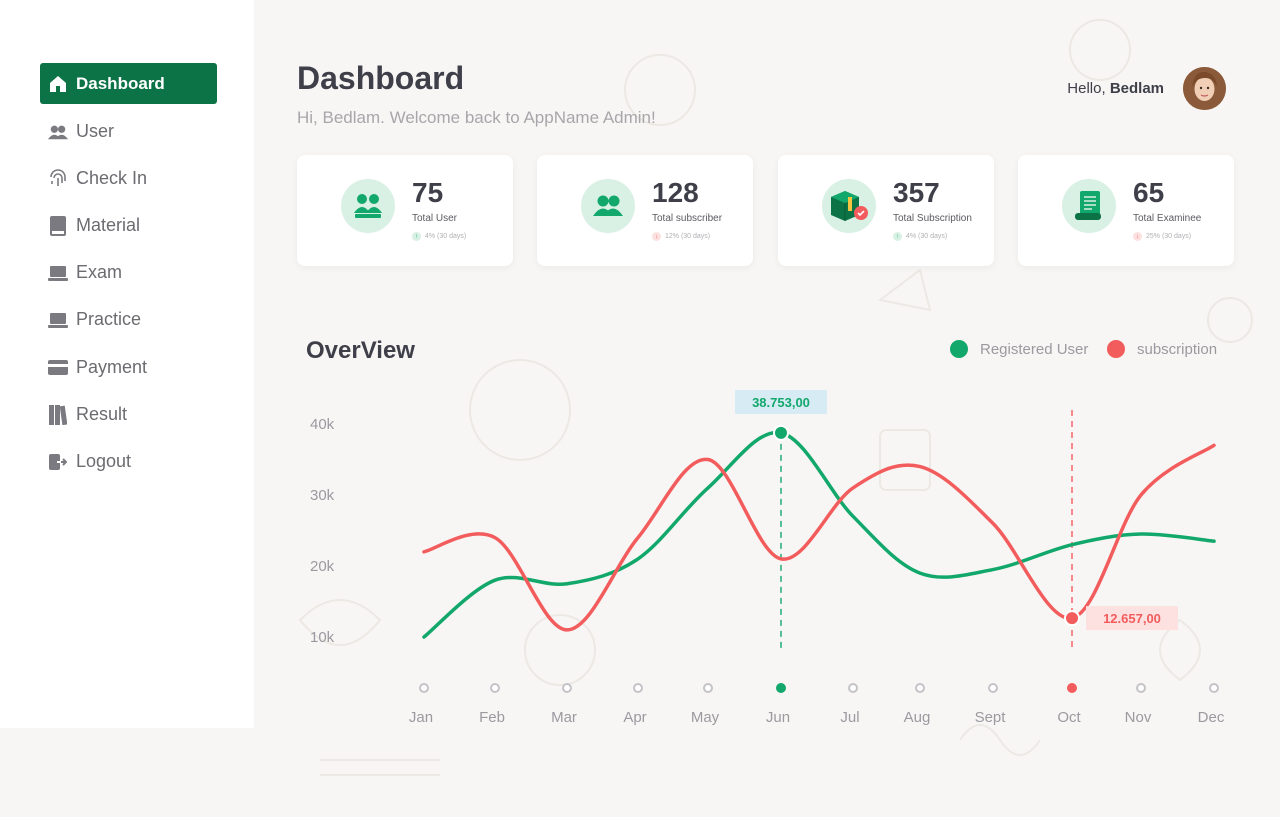 This screenshot has height=817, width=1280. Describe the element at coordinates (634, 717) in the screenshot. I see `x-tick-label: Apr` at that location.